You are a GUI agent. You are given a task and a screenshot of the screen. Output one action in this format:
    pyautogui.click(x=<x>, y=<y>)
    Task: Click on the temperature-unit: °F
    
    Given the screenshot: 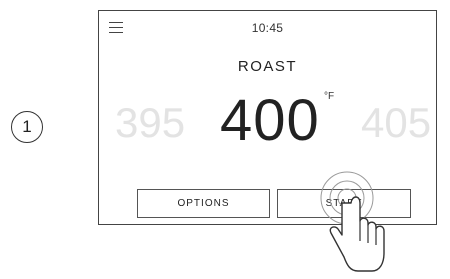 What is the action you would take?
    pyautogui.click(x=329, y=96)
    